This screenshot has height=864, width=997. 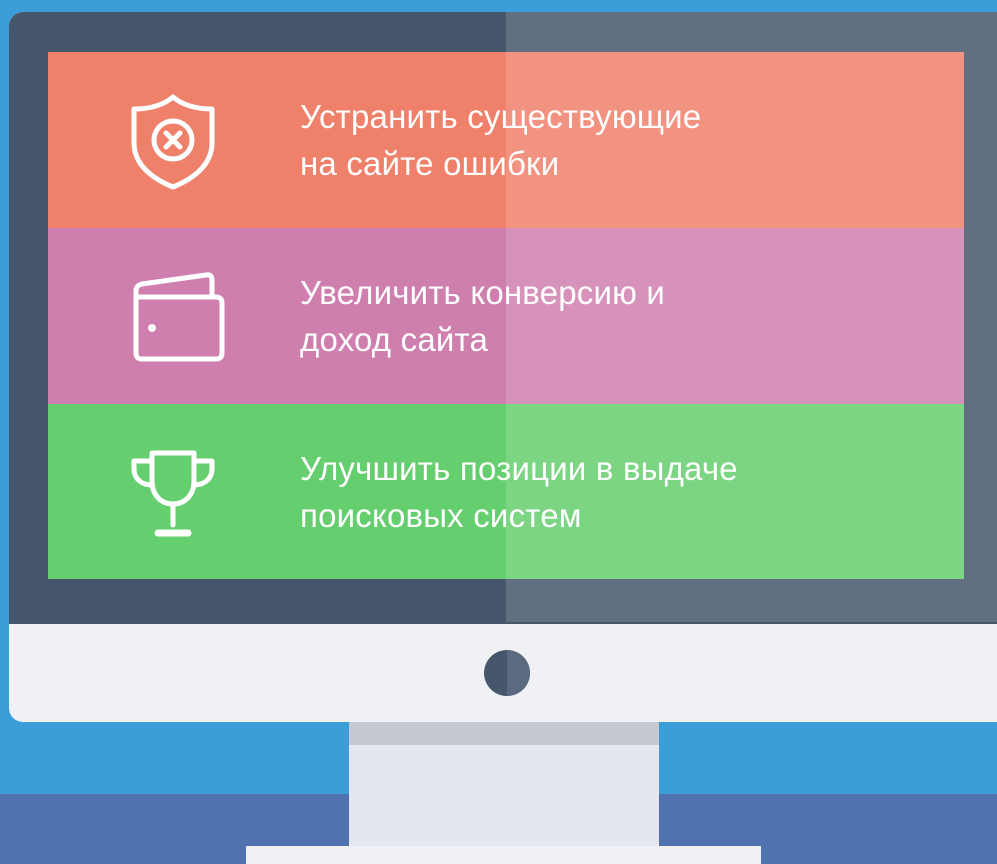 What do you see at coordinates (500, 140) in the screenshot?
I see `benefit-text-errors: Устранить существующие на сайте ошибки` at bounding box center [500, 140].